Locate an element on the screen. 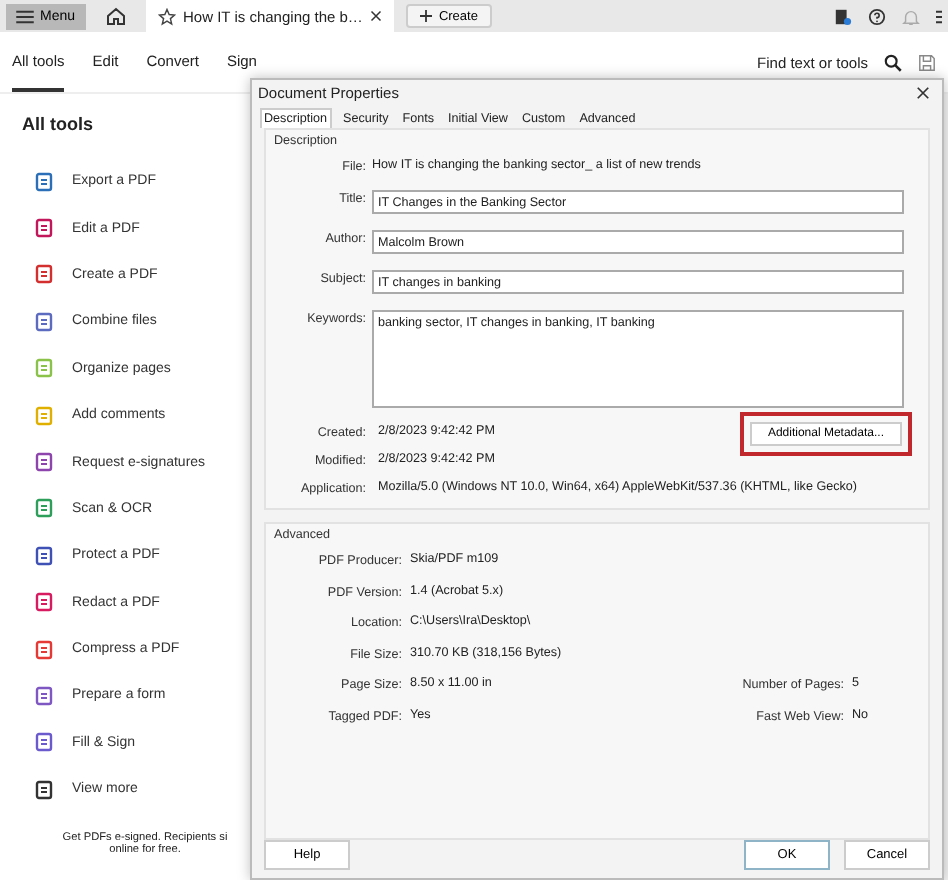 This screenshot has width=948, height=880. more-icon is located at coordinates (939, 16).